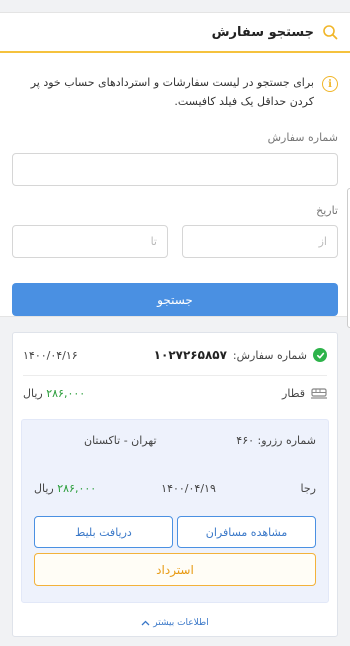 The image size is (350, 646). Describe the element at coordinates (302, 137) in the screenshot. I see `order-number-label: شماره سفارش` at that location.